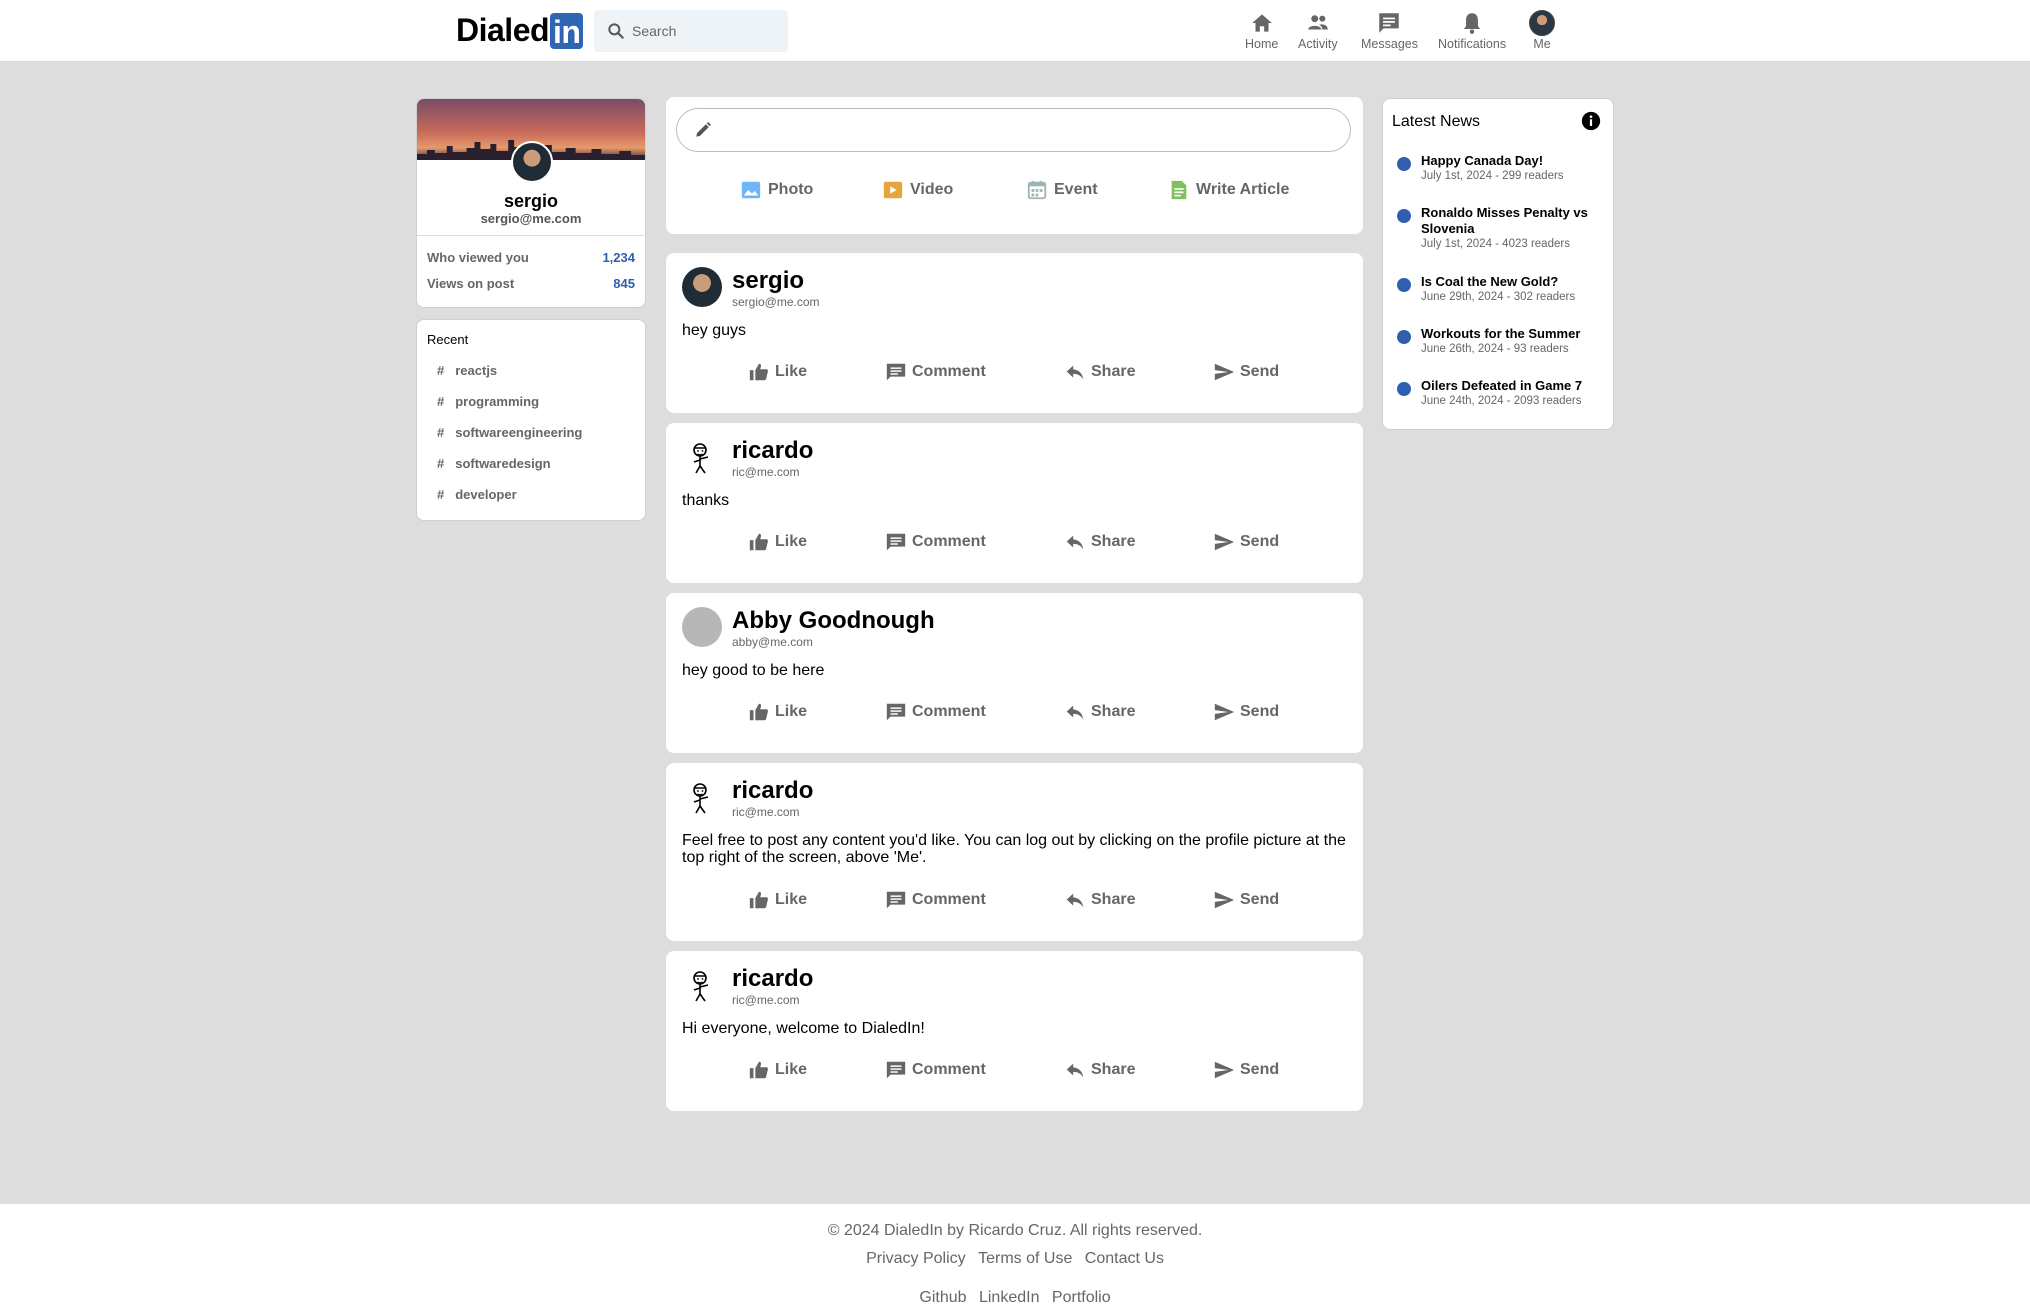 This screenshot has height=1314, width=2030. What do you see at coordinates (1081, 1297) in the screenshot?
I see `portfolio-link: Portfolio` at bounding box center [1081, 1297].